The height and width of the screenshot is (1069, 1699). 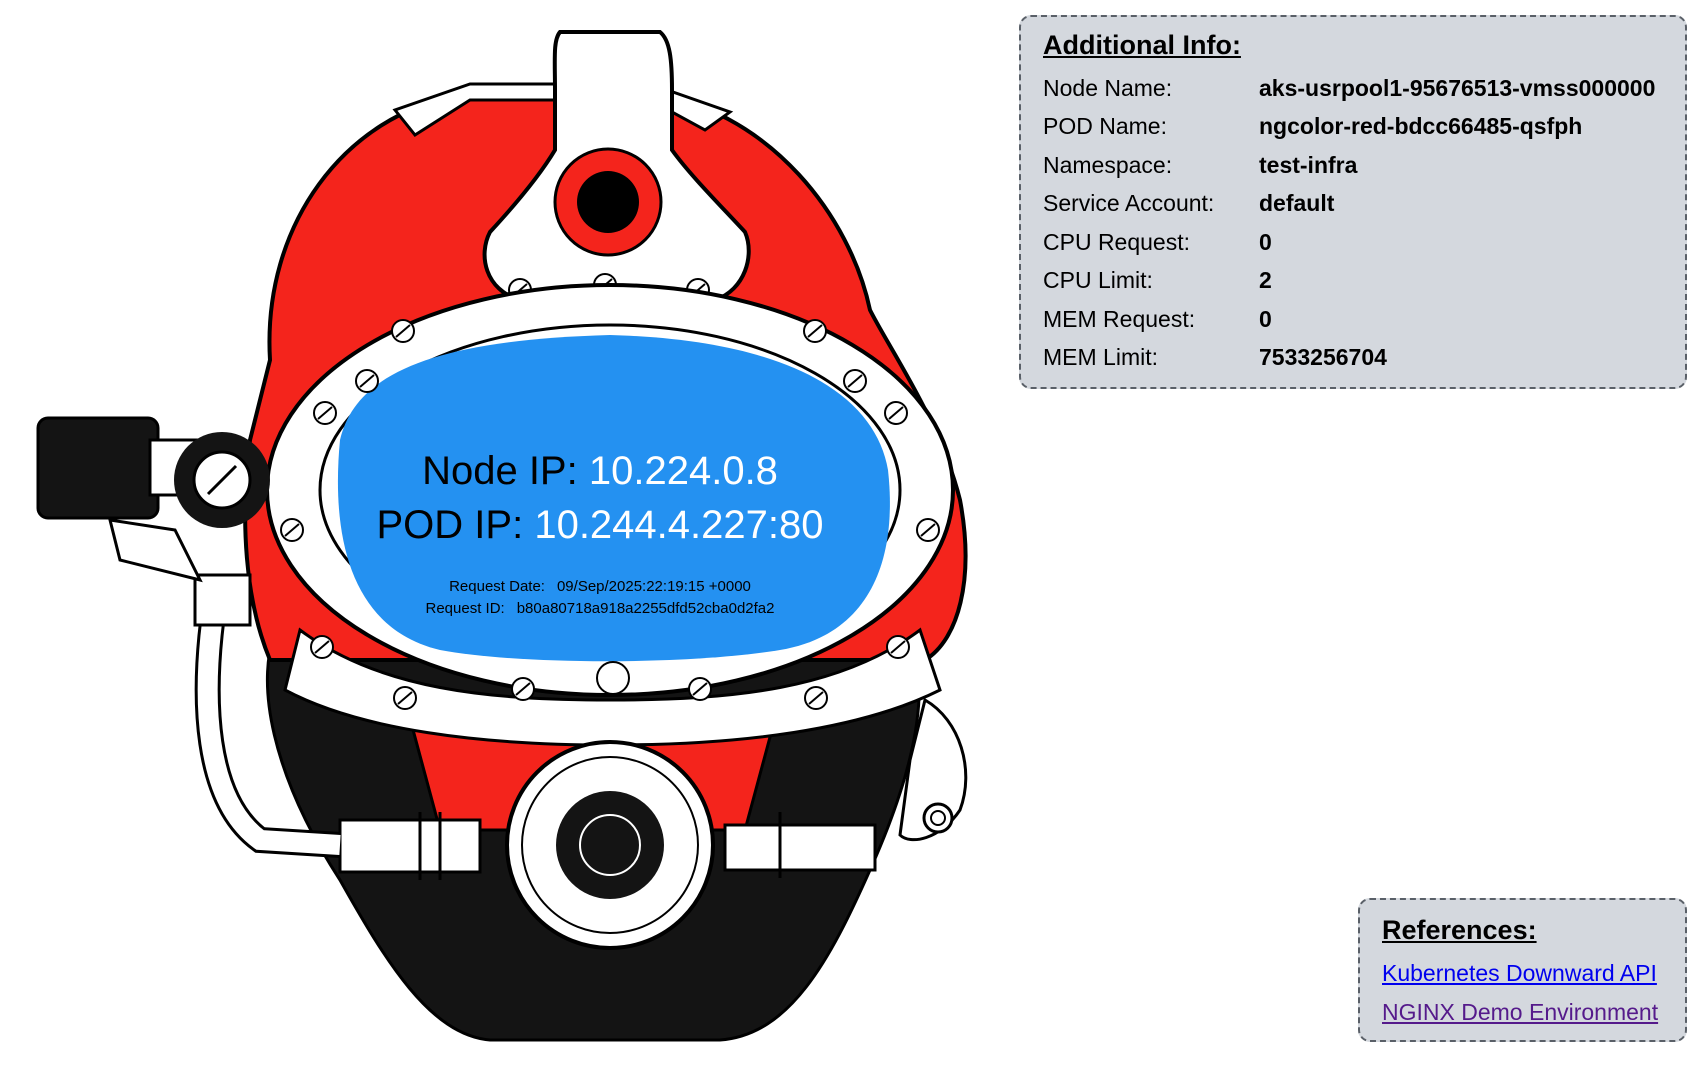 I want to click on info-row: CPU Request: 0, so click(x=1353, y=242).